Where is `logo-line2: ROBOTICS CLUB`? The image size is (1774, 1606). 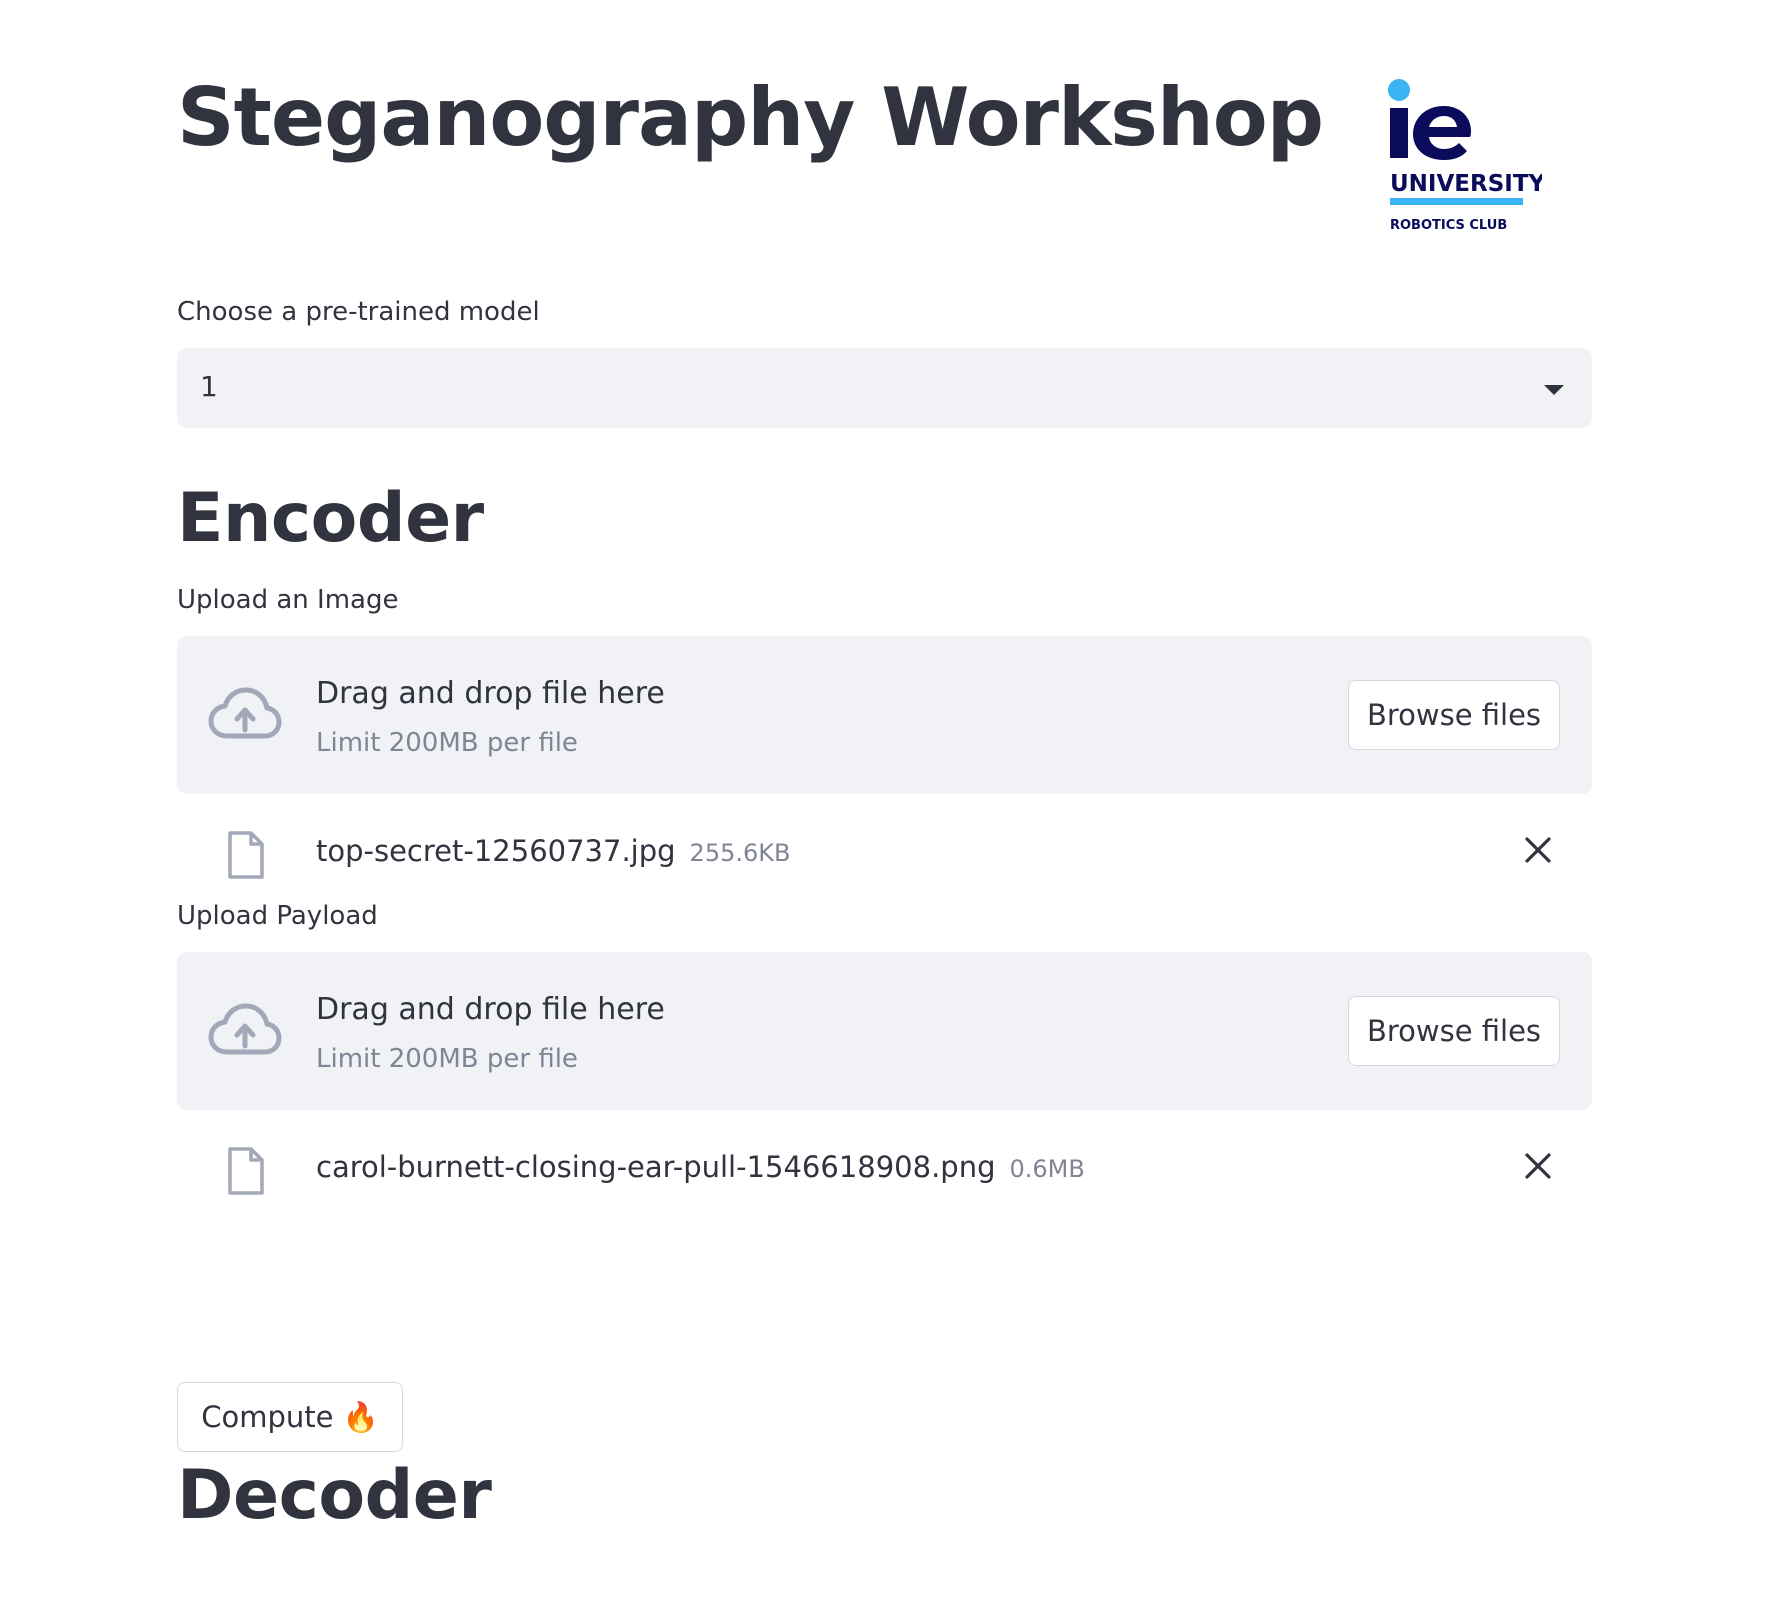
logo-line2: ROBOTICS CLUB is located at coordinates (1448, 225).